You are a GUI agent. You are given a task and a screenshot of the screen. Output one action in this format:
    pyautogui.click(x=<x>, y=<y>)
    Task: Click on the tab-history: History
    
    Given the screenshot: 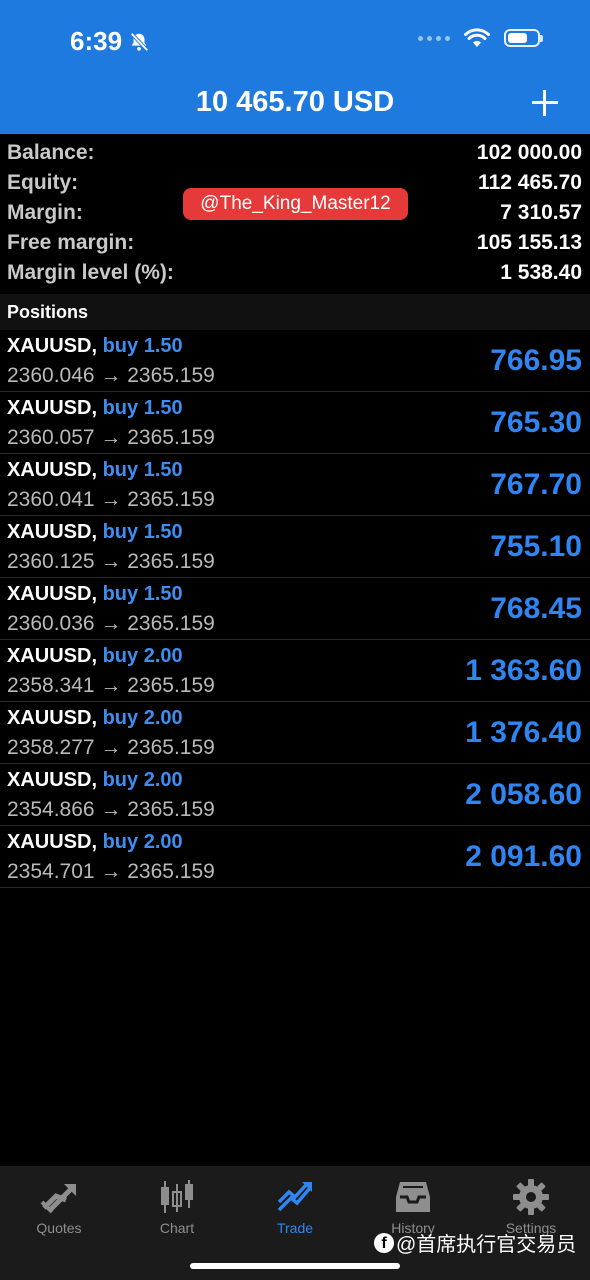 What is the action you would take?
    pyautogui.click(x=413, y=1206)
    